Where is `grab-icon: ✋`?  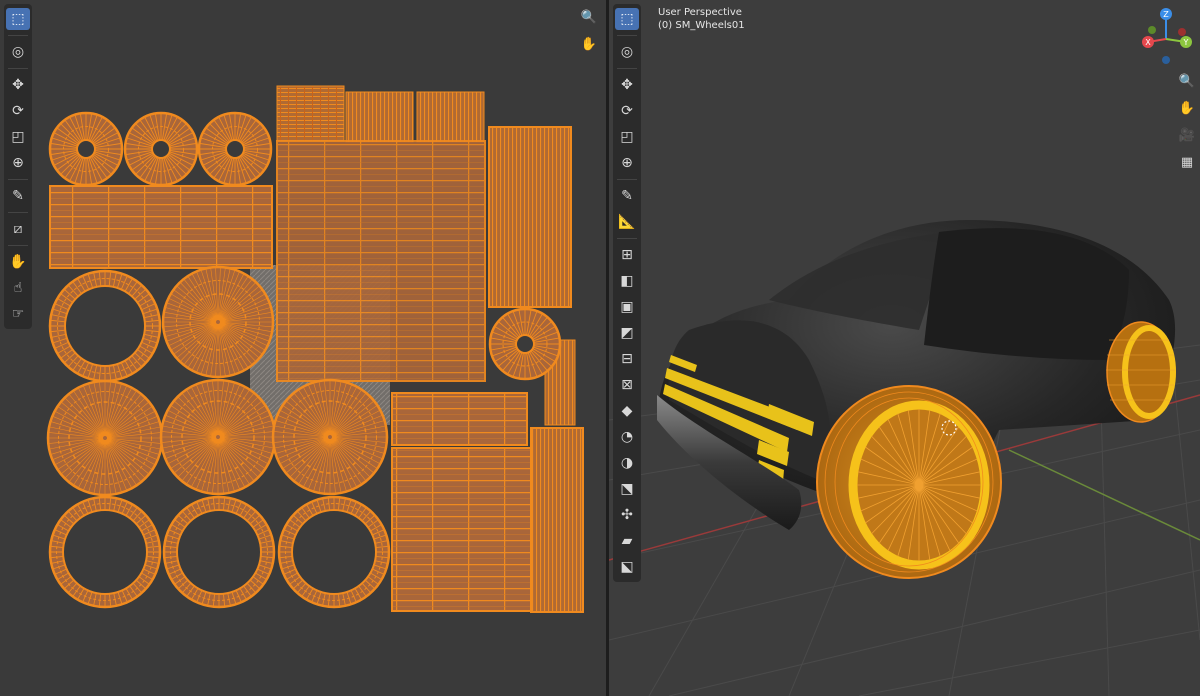
grab-icon: ✋ is located at coordinates (18, 262).